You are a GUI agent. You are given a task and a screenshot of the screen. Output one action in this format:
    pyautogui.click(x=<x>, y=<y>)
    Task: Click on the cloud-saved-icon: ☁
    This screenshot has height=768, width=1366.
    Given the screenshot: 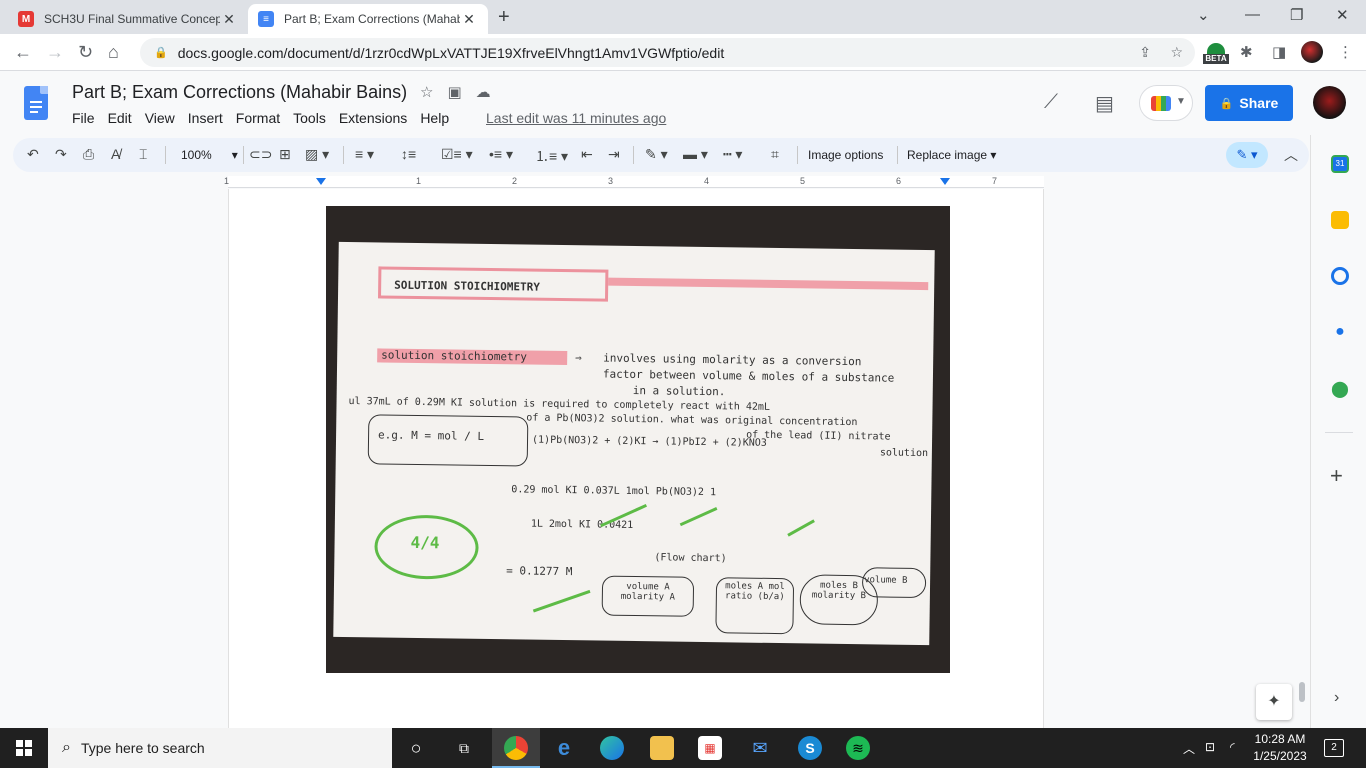 What is the action you would take?
    pyautogui.click(x=490, y=92)
    